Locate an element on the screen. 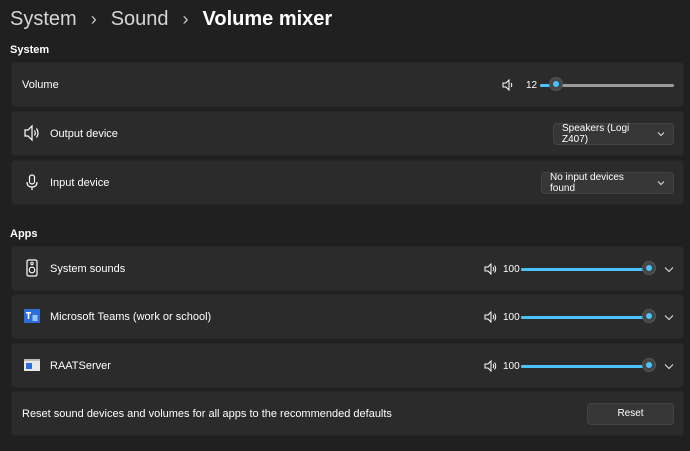  app-label: RAATServer is located at coordinates (80, 366).